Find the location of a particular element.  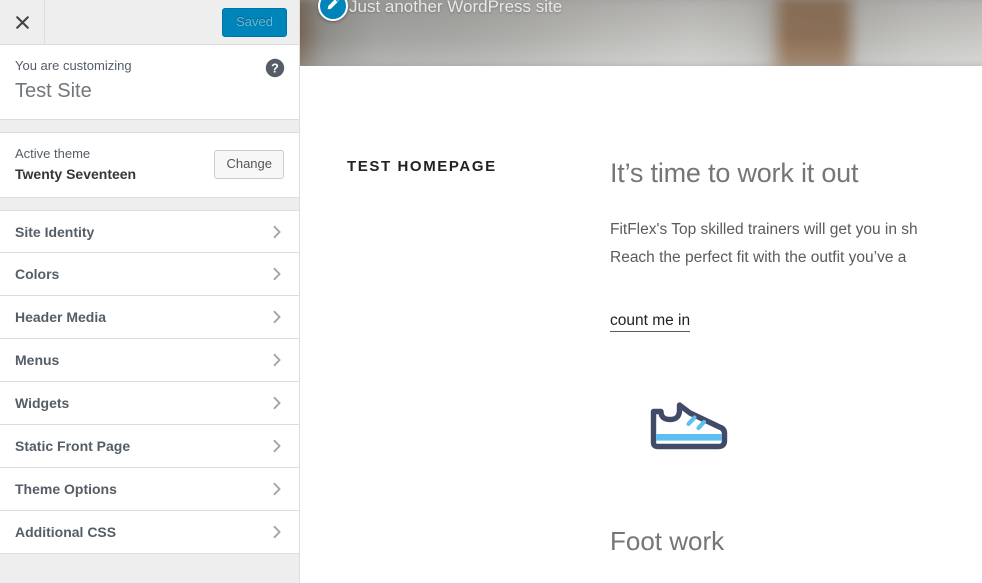

sidebar-item-theme-options: Theme Options is located at coordinates (149, 489).